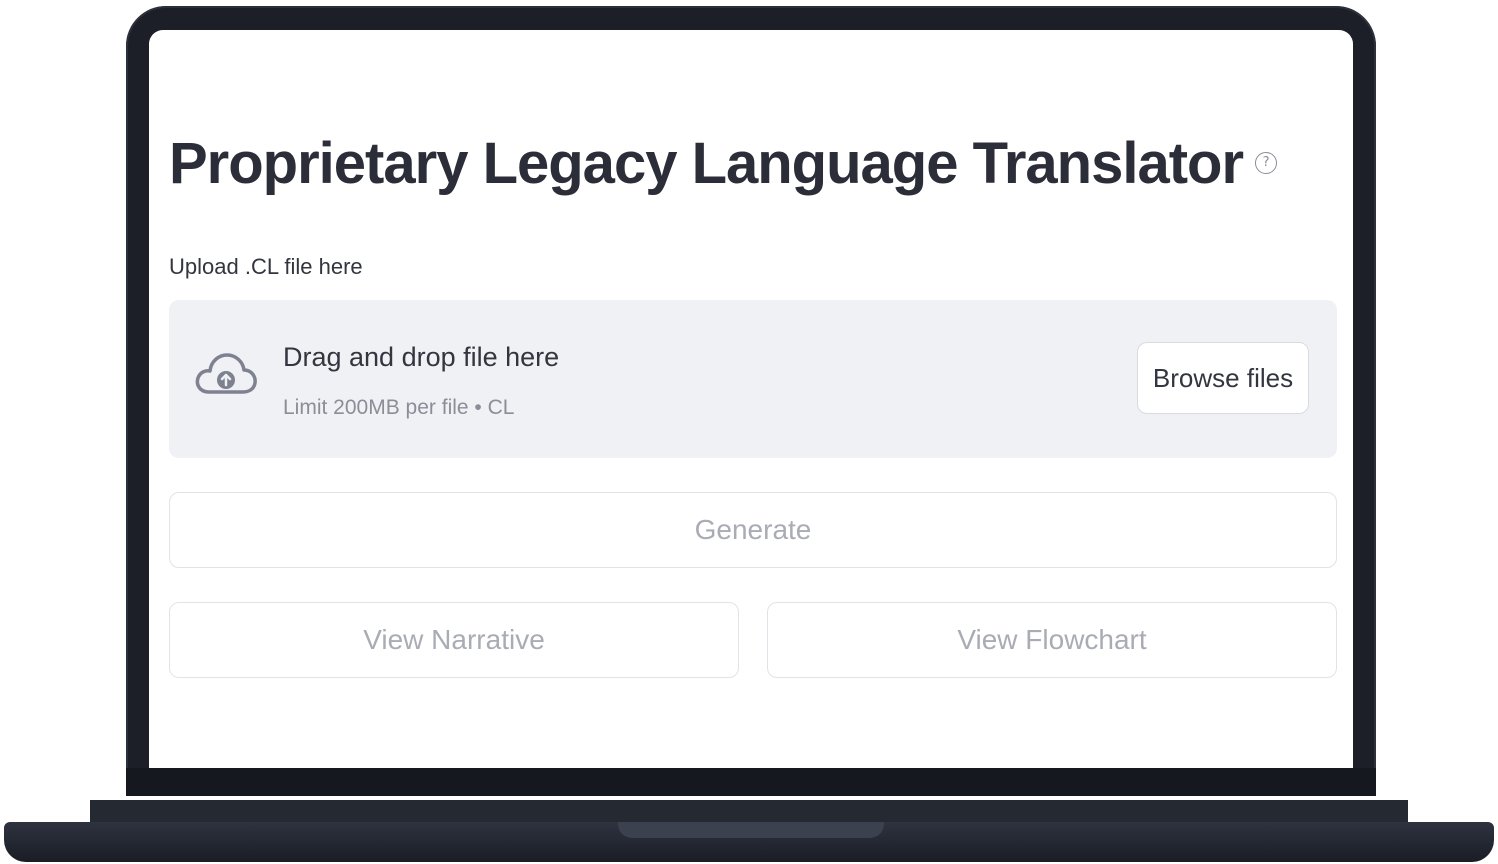 This screenshot has height=864, width=1498. Describe the element at coordinates (751, 782) in the screenshot. I see `laptop-bezel-bottom` at that location.